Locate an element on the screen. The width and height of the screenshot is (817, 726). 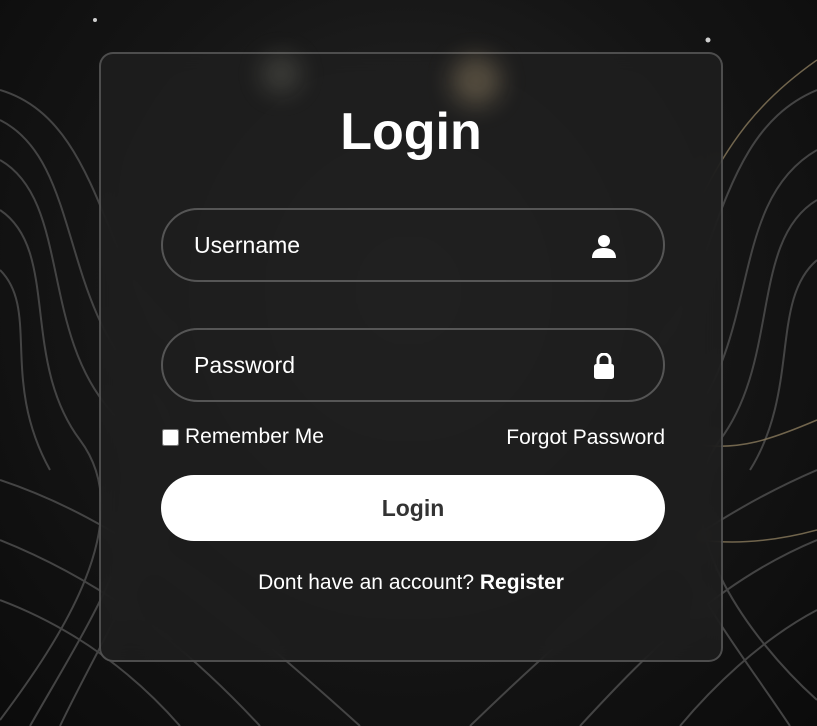
register-prompt-text: Dont have an account? is located at coordinates (369, 582).